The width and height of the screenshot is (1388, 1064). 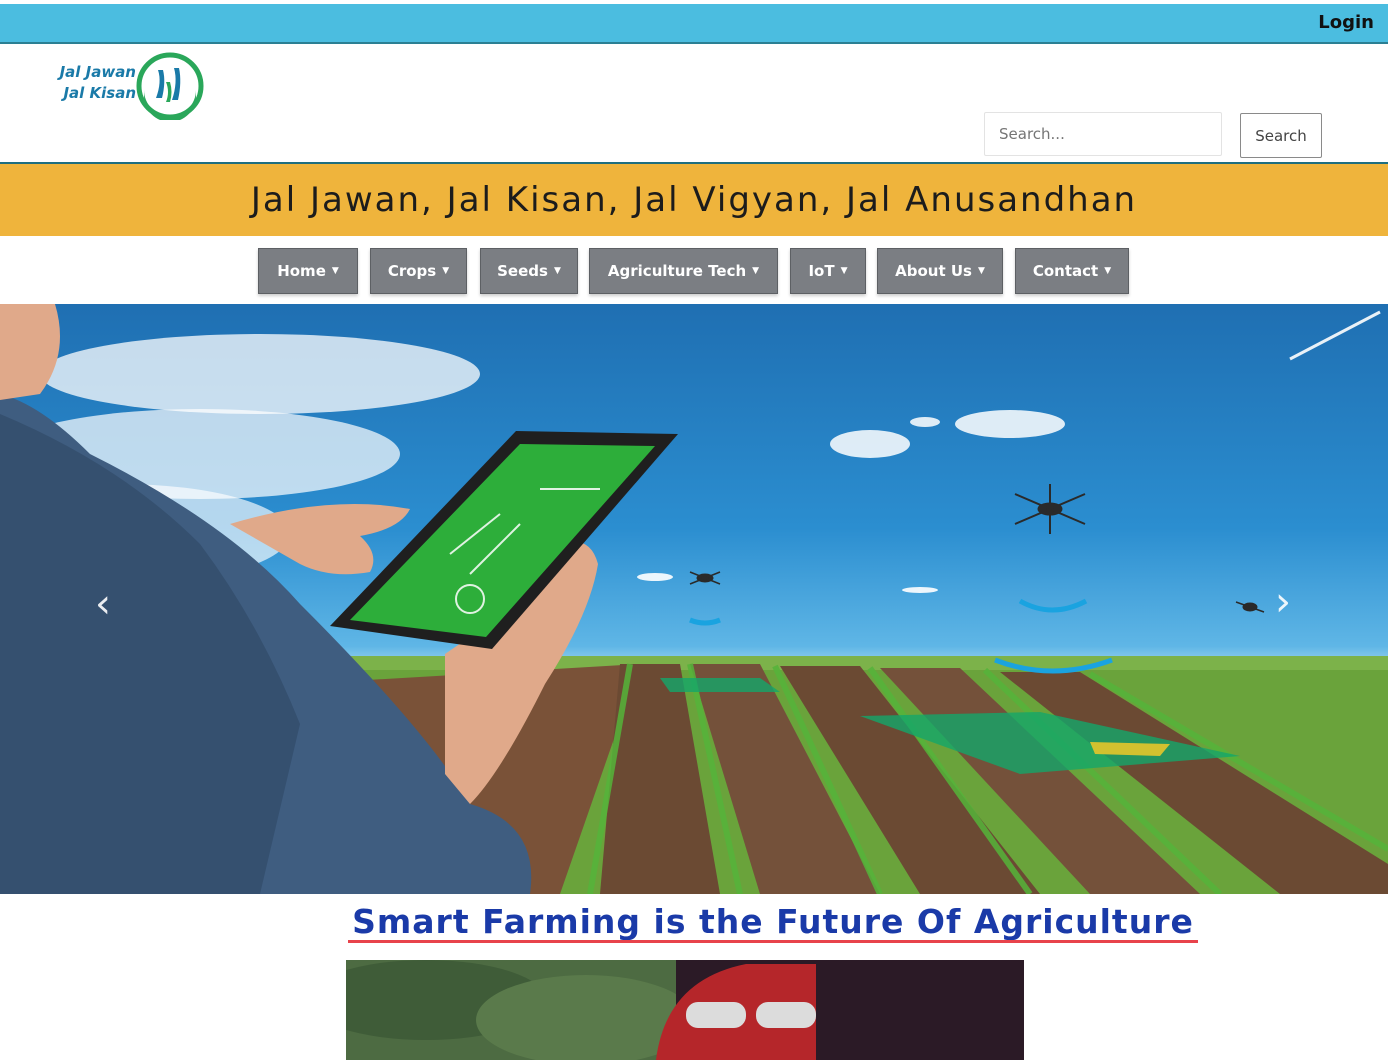 What do you see at coordinates (773, 941) in the screenshot?
I see `feature-heading-underline` at bounding box center [773, 941].